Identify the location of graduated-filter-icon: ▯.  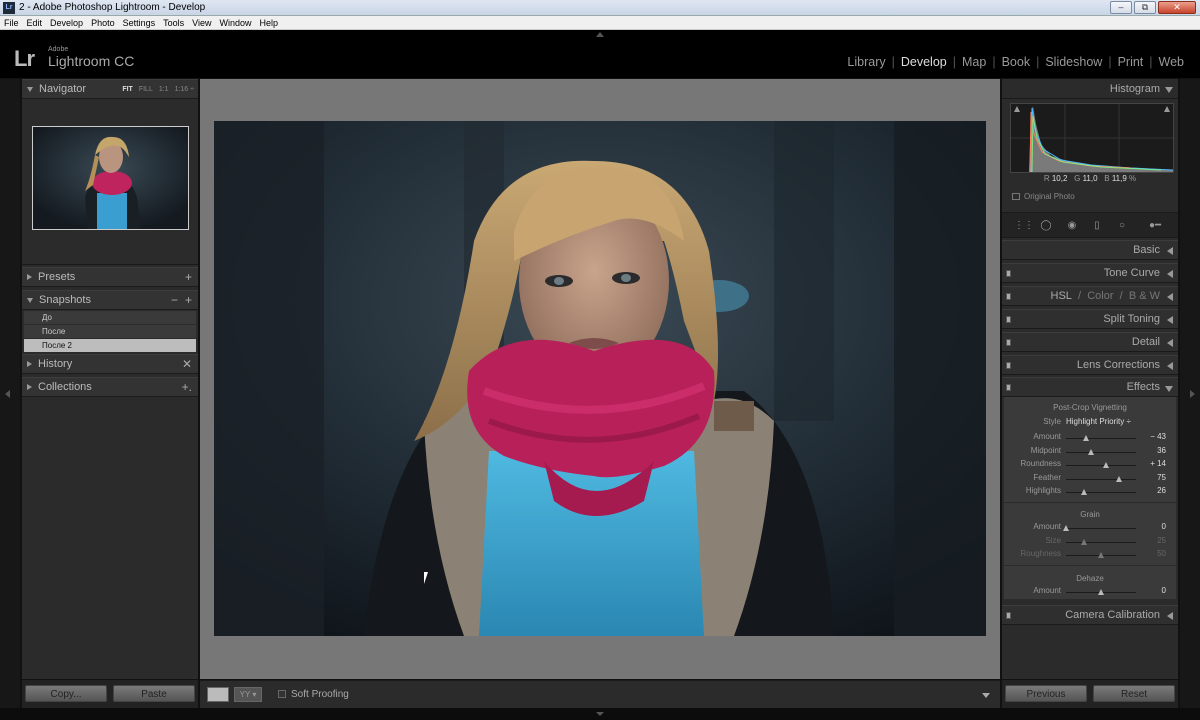
(1097, 226).